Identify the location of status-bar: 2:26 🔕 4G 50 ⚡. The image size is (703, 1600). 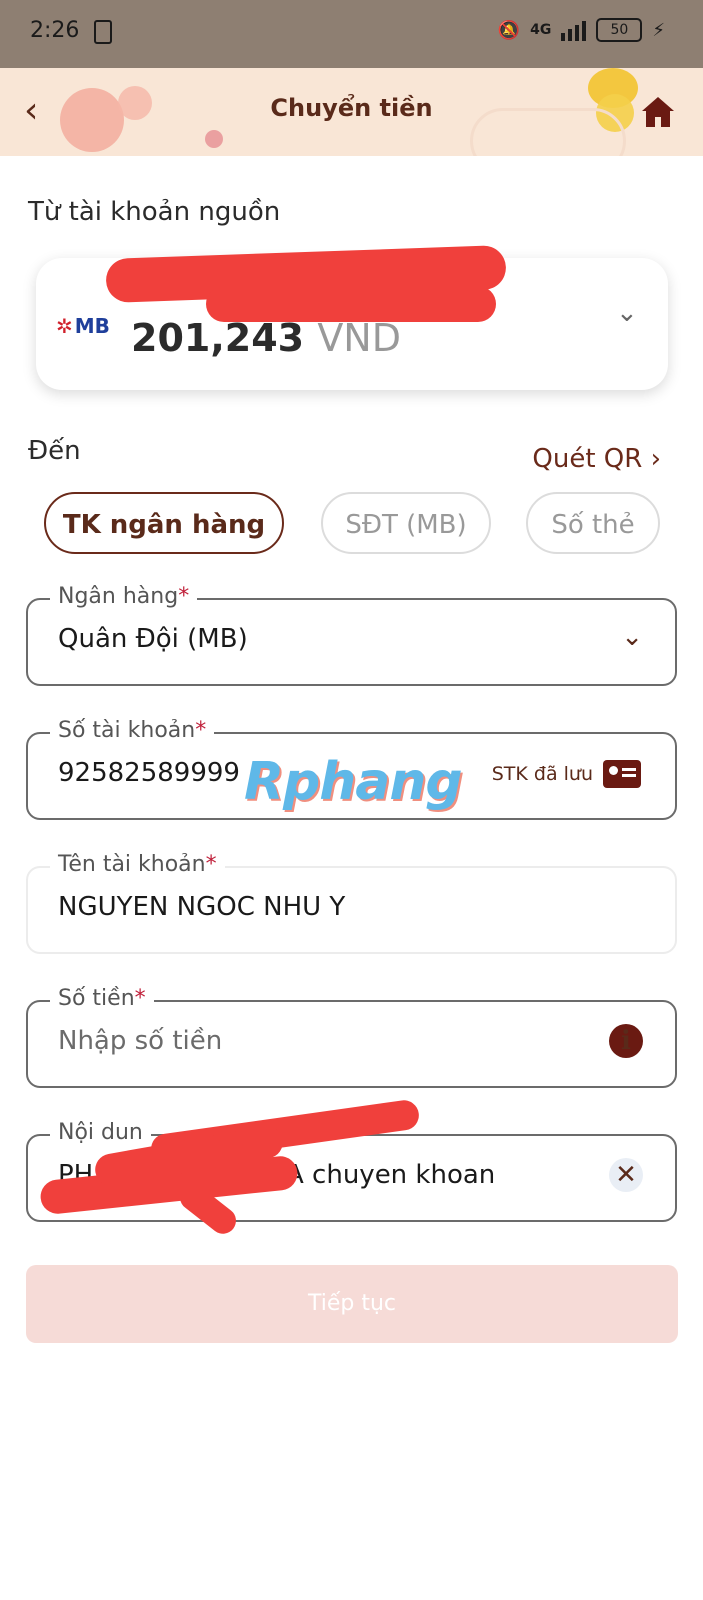
(351, 34).